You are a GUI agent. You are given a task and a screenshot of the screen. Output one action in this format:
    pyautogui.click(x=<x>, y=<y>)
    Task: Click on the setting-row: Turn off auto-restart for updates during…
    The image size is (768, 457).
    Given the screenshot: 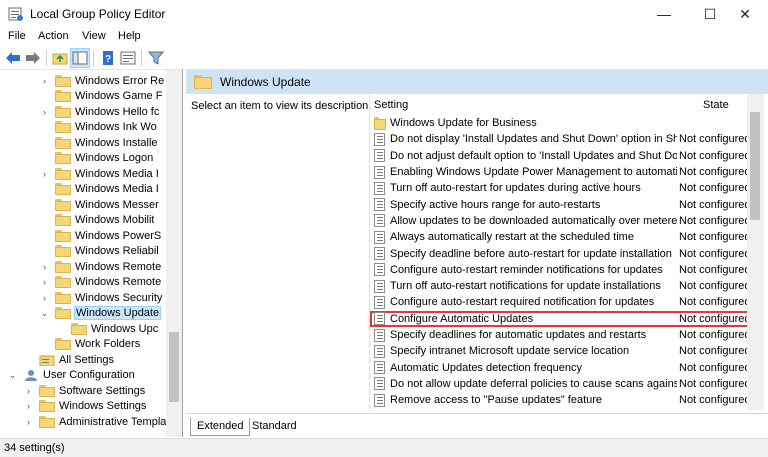 What is the action you would take?
    pyautogui.click(x=561, y=188)
    